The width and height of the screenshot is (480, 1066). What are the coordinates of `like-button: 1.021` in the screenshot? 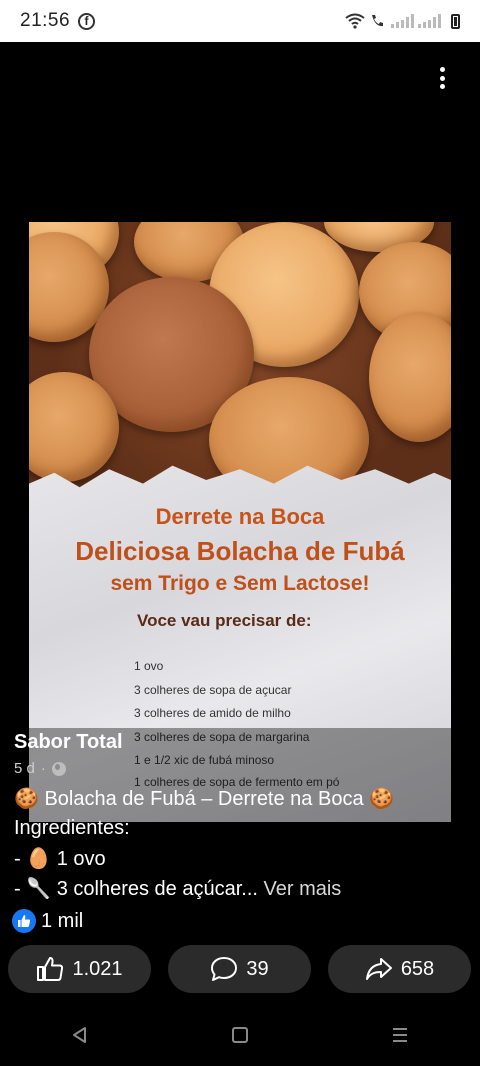 It's located at (79, 969).